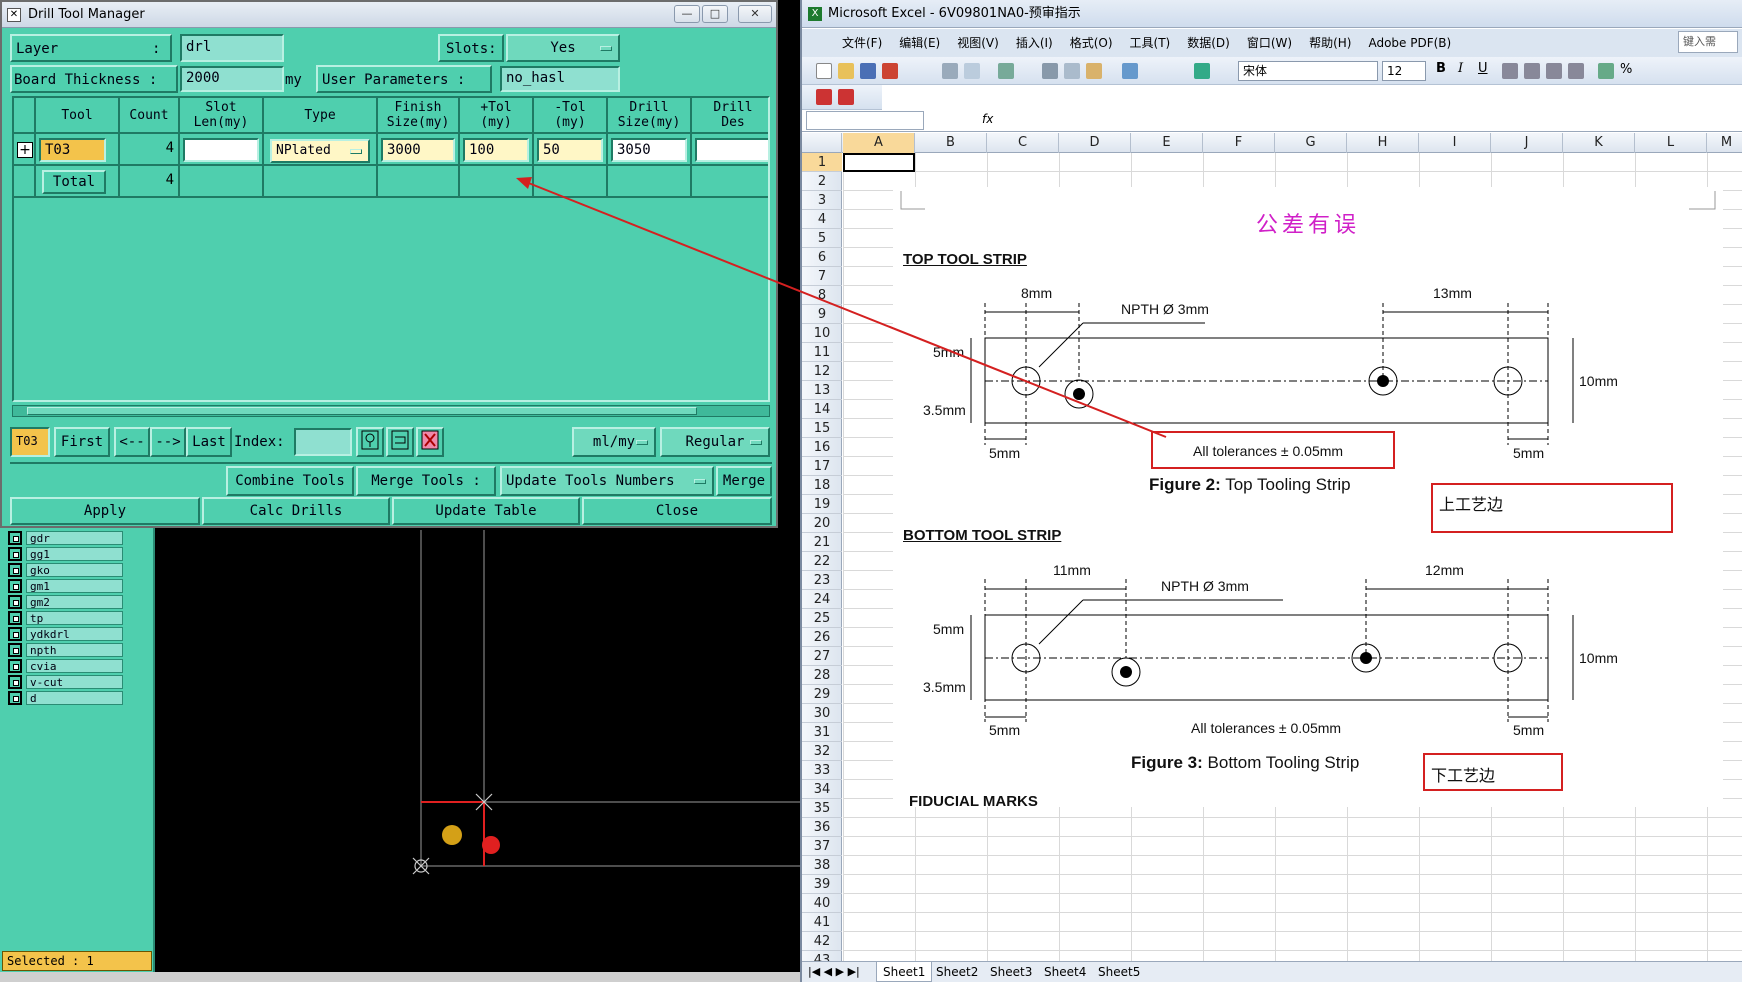 Image resolution: width=1742 pixels, height=982 pixels. I want to click on layer-item: gko, so click(65, 570).